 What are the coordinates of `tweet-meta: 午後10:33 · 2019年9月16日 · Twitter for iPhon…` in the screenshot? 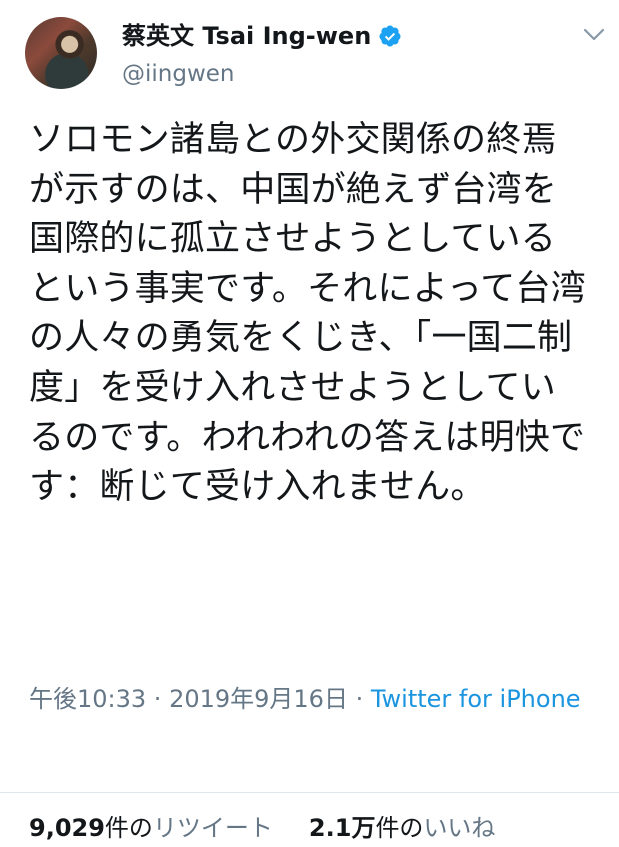 It's located at (309, 699).